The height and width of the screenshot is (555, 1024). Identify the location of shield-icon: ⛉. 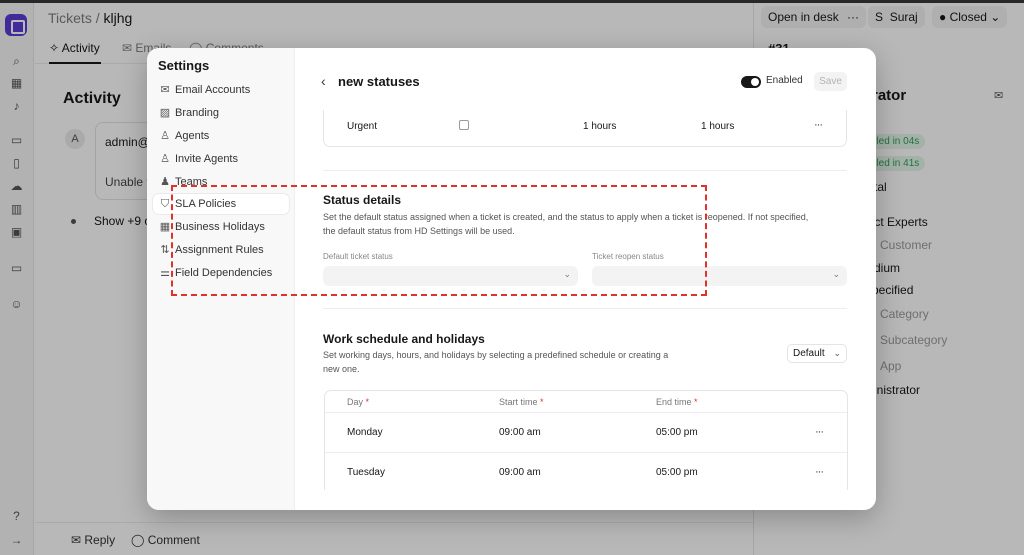
(165, 204).